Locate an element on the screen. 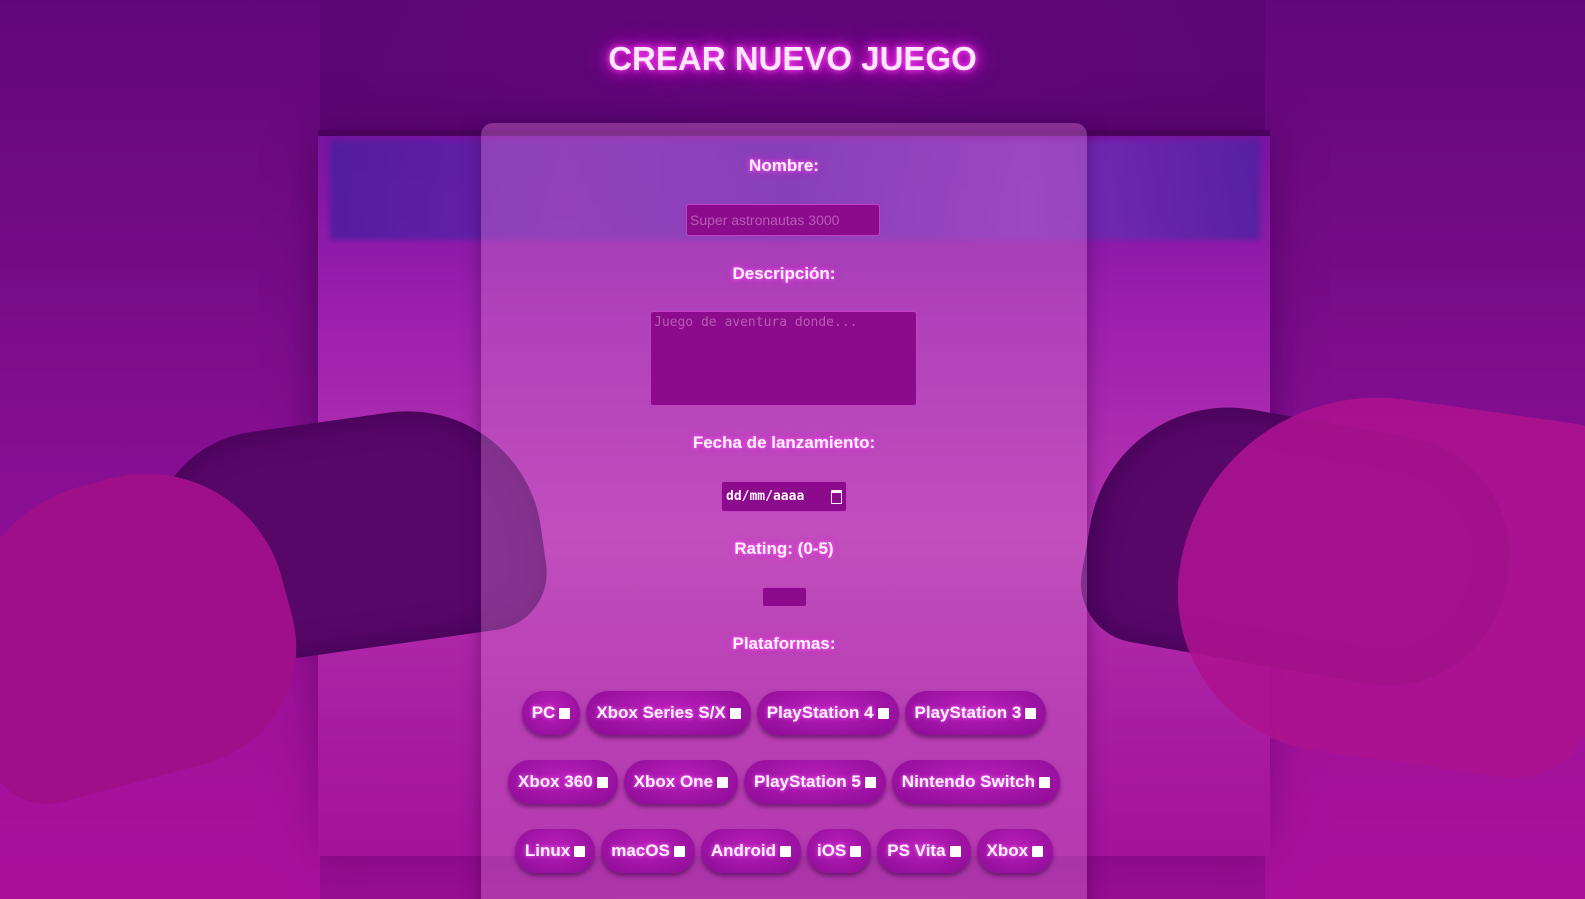 This screenshot has width=1585, height=899. rating-label: Rating: (0-5) is located at coordinates (784, 548).